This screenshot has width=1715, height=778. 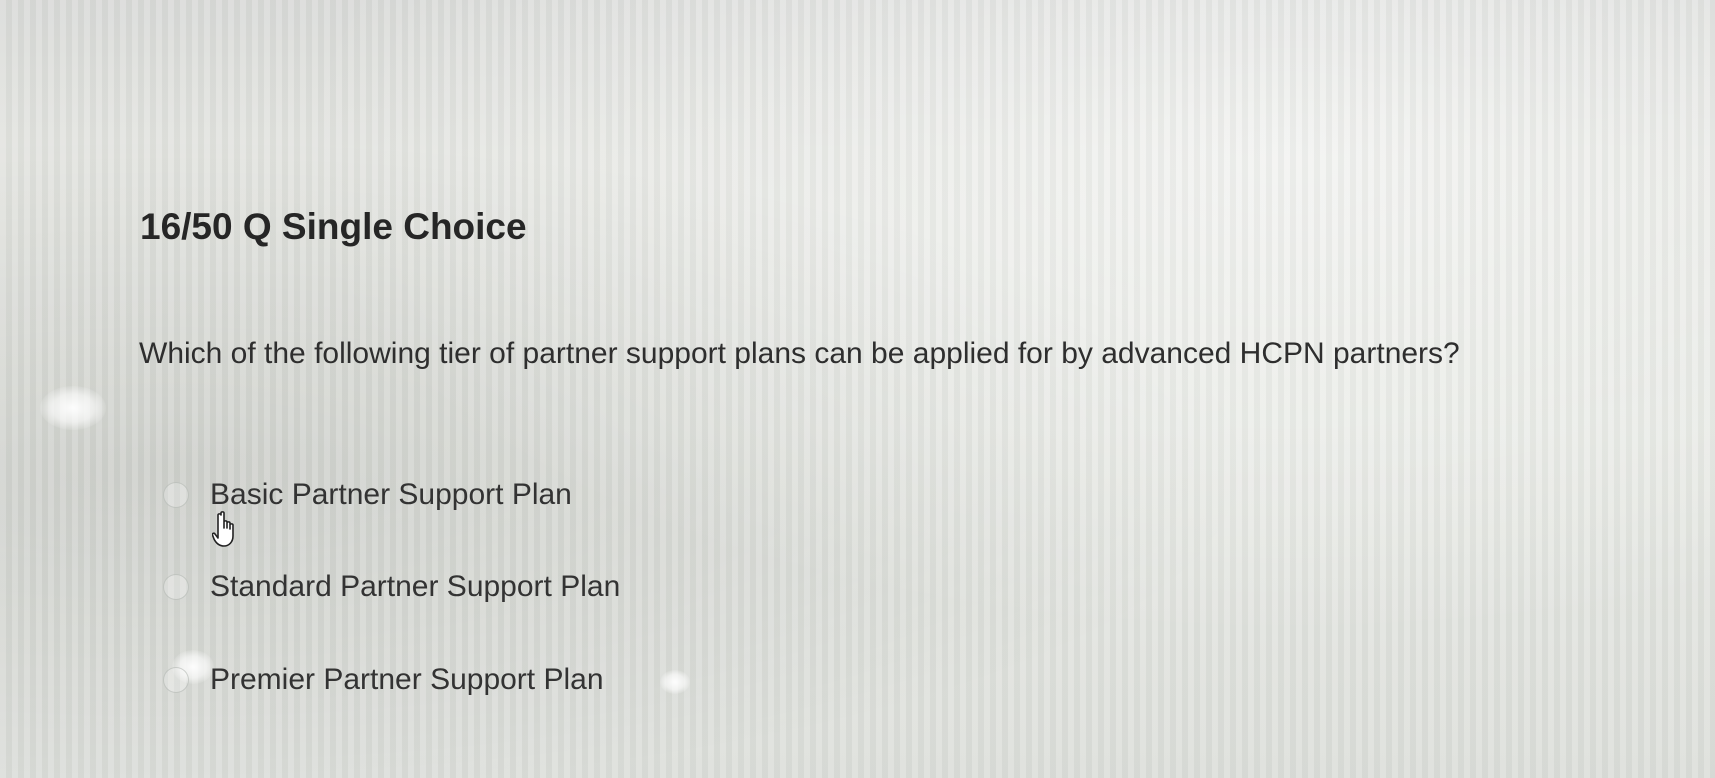 What do you see at coordinates (333, 226) in the screenshot?
I see `question-header: 16/50 Q Single Choice` at bounding box center [333, 226].